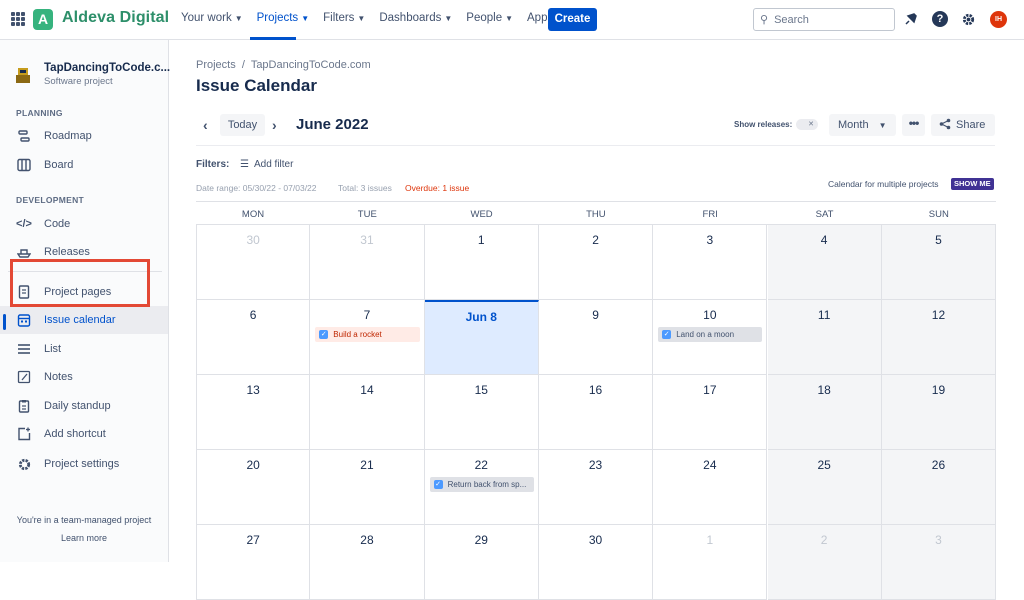 This screenshot has width=1024, height=600. Describe the element at coordinates (84, 406) in the screenshot. I see `sidebar-item-daily-standup: Daily standup` at that location.